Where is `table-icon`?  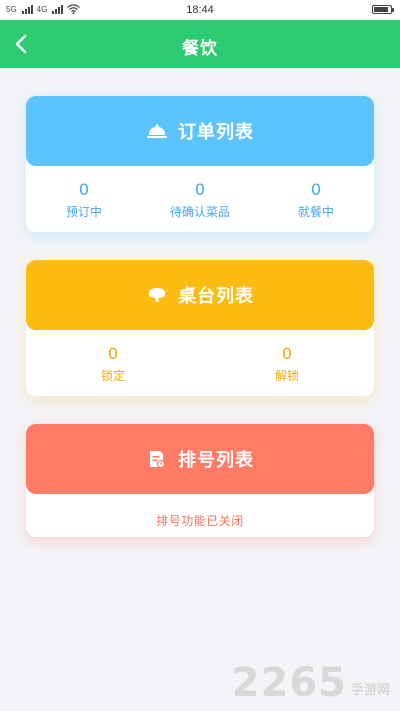 table-icon is located at coordinates (157, 295).